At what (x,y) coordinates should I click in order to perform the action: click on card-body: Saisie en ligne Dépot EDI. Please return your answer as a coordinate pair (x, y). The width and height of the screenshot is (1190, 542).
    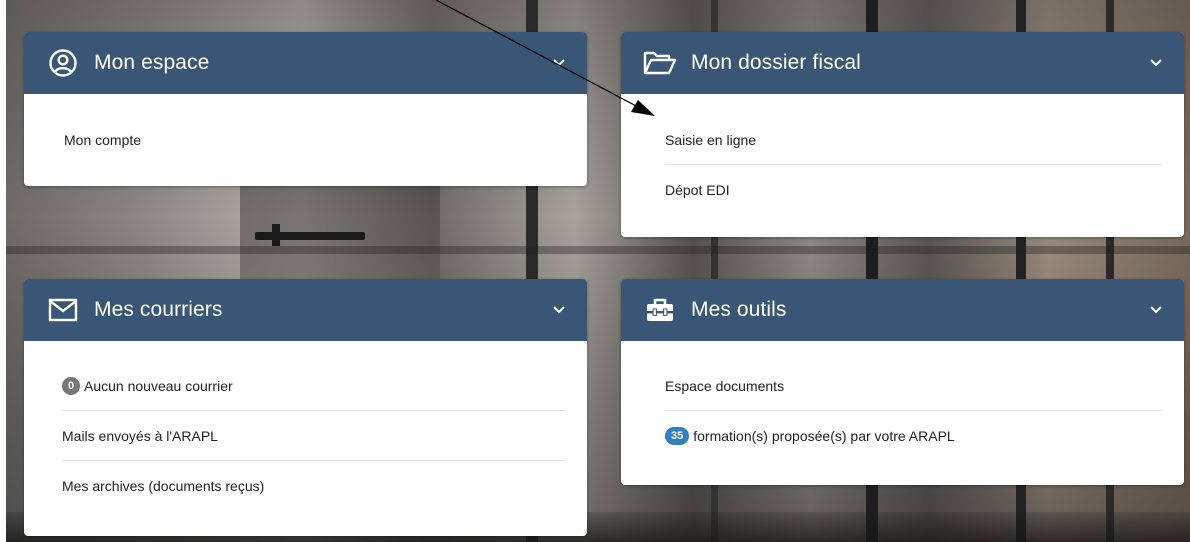
    Looking at the image, I should click on (902, 154).